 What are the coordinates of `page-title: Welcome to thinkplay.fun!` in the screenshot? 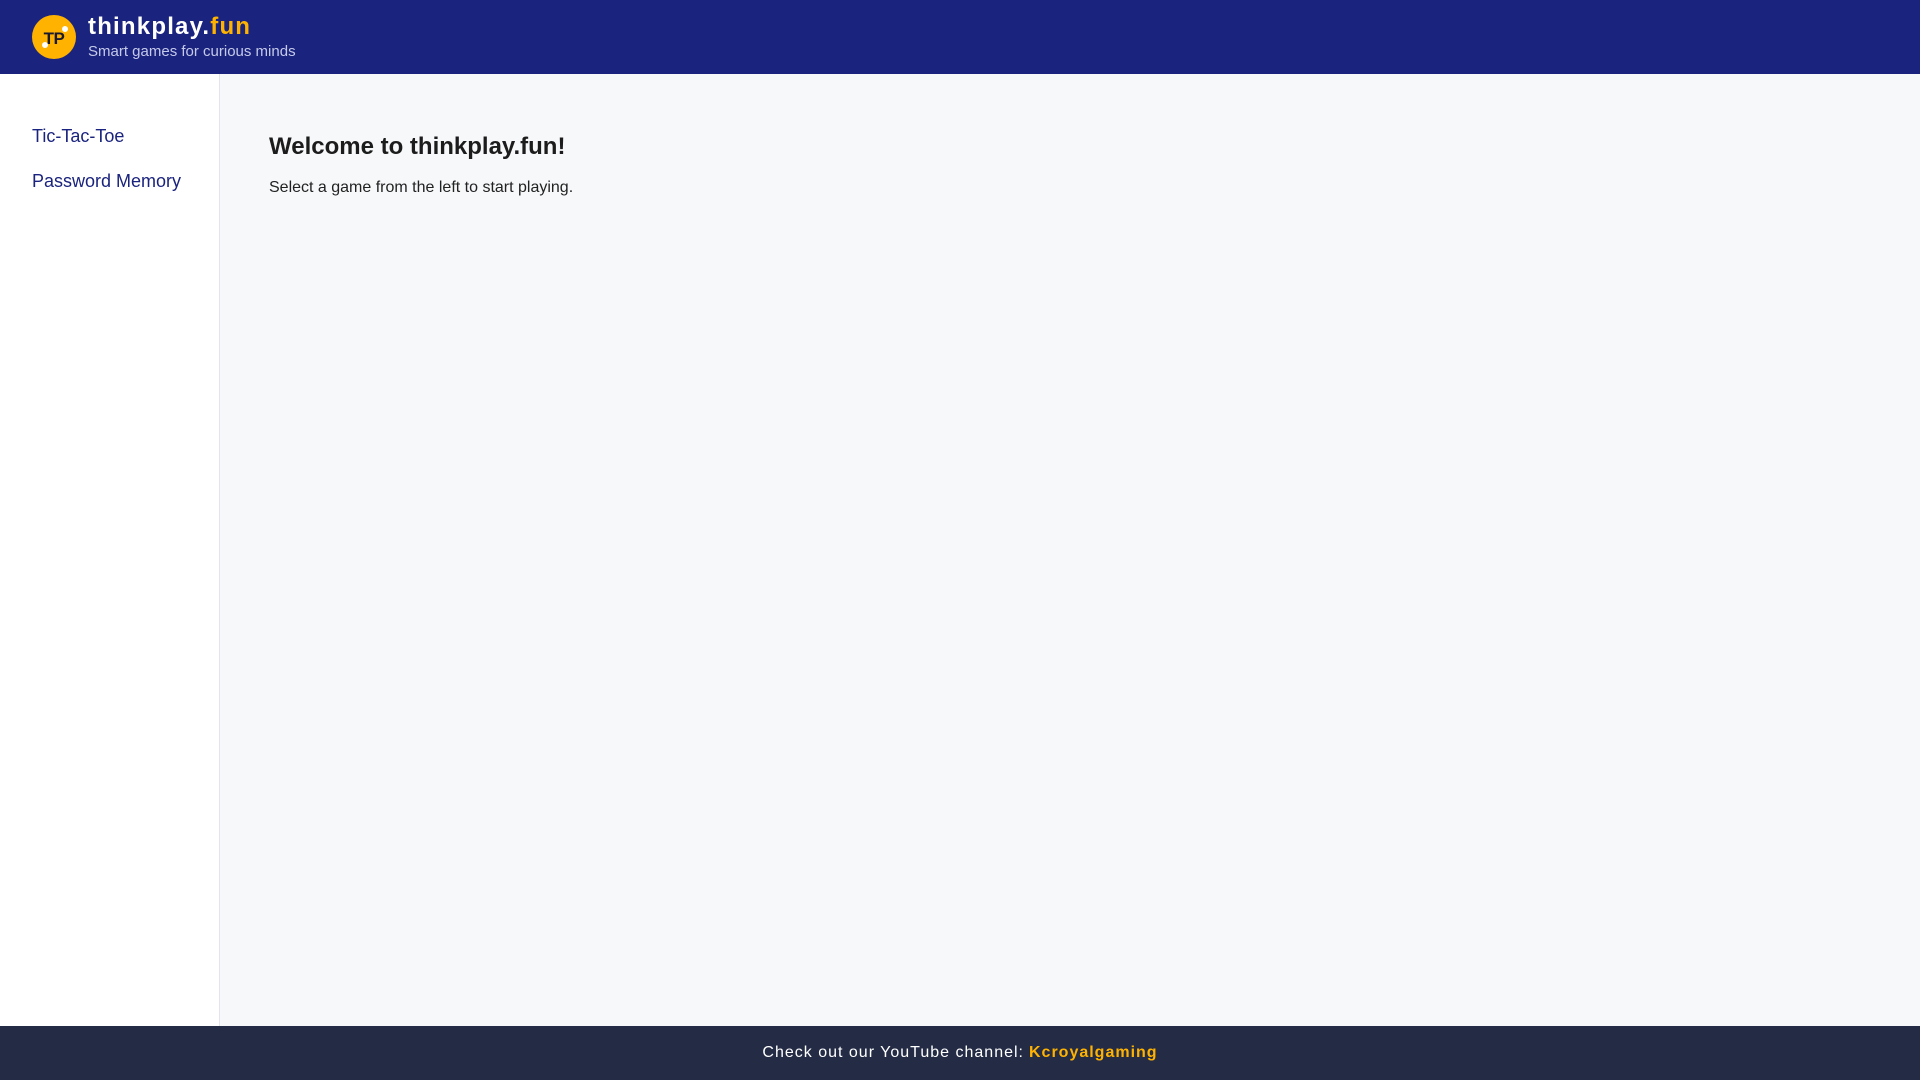 It's located at (417, 146).